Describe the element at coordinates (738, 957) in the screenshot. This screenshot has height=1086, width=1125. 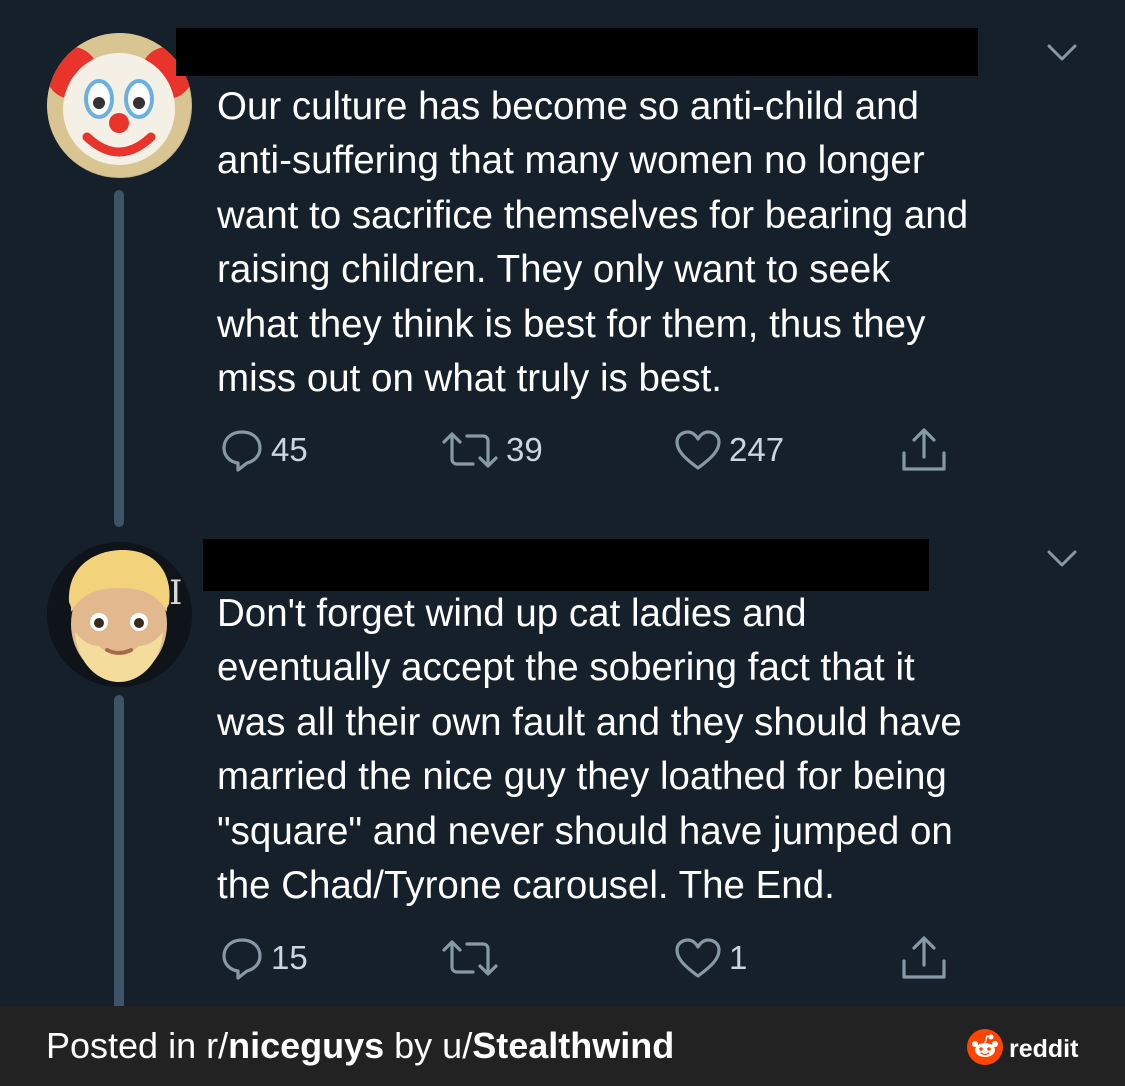
I see `like-count: 1` at that location.